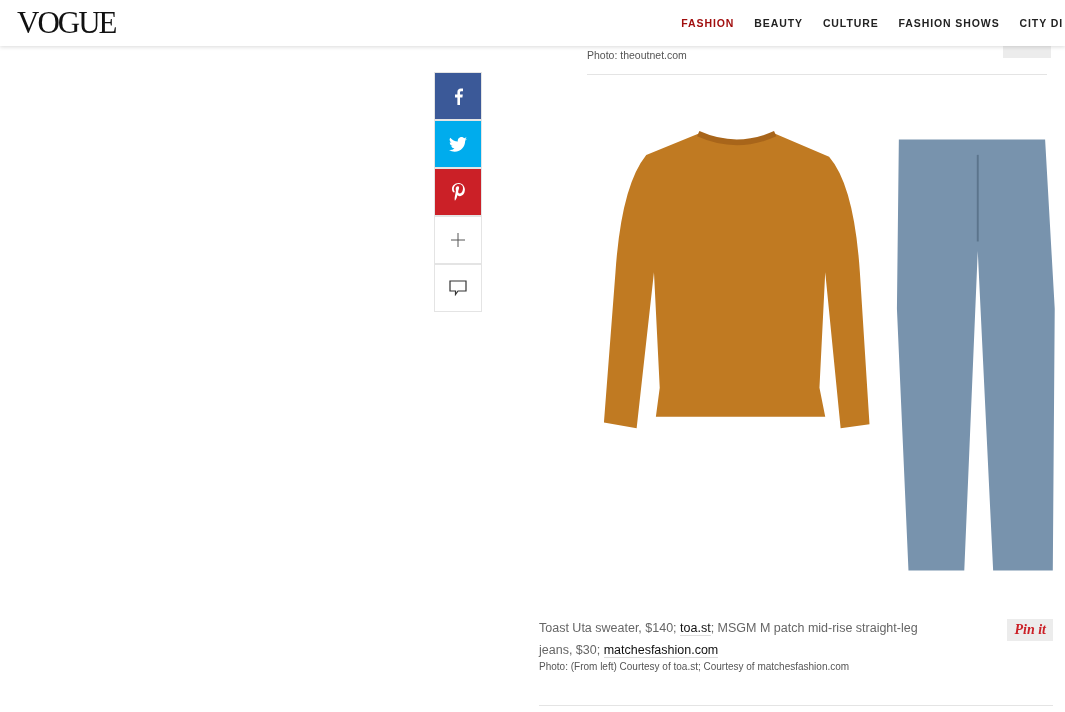 This screenshot has width=1065, height=712. I want to click on nav-link: BEAUTY, so click(778, 23).